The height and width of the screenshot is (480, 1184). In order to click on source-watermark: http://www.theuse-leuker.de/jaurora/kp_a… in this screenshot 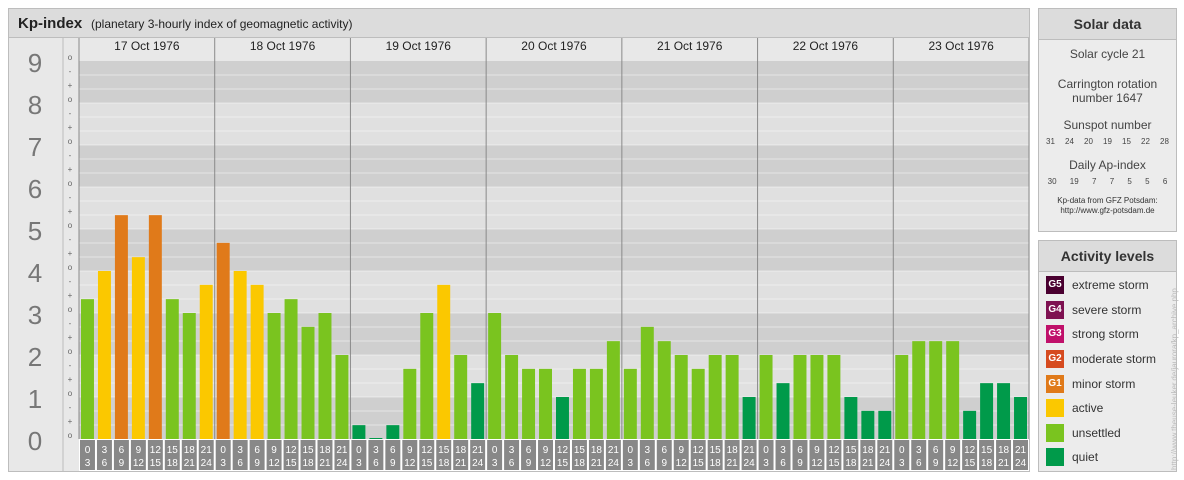, I will do `click(1174, 379)`.